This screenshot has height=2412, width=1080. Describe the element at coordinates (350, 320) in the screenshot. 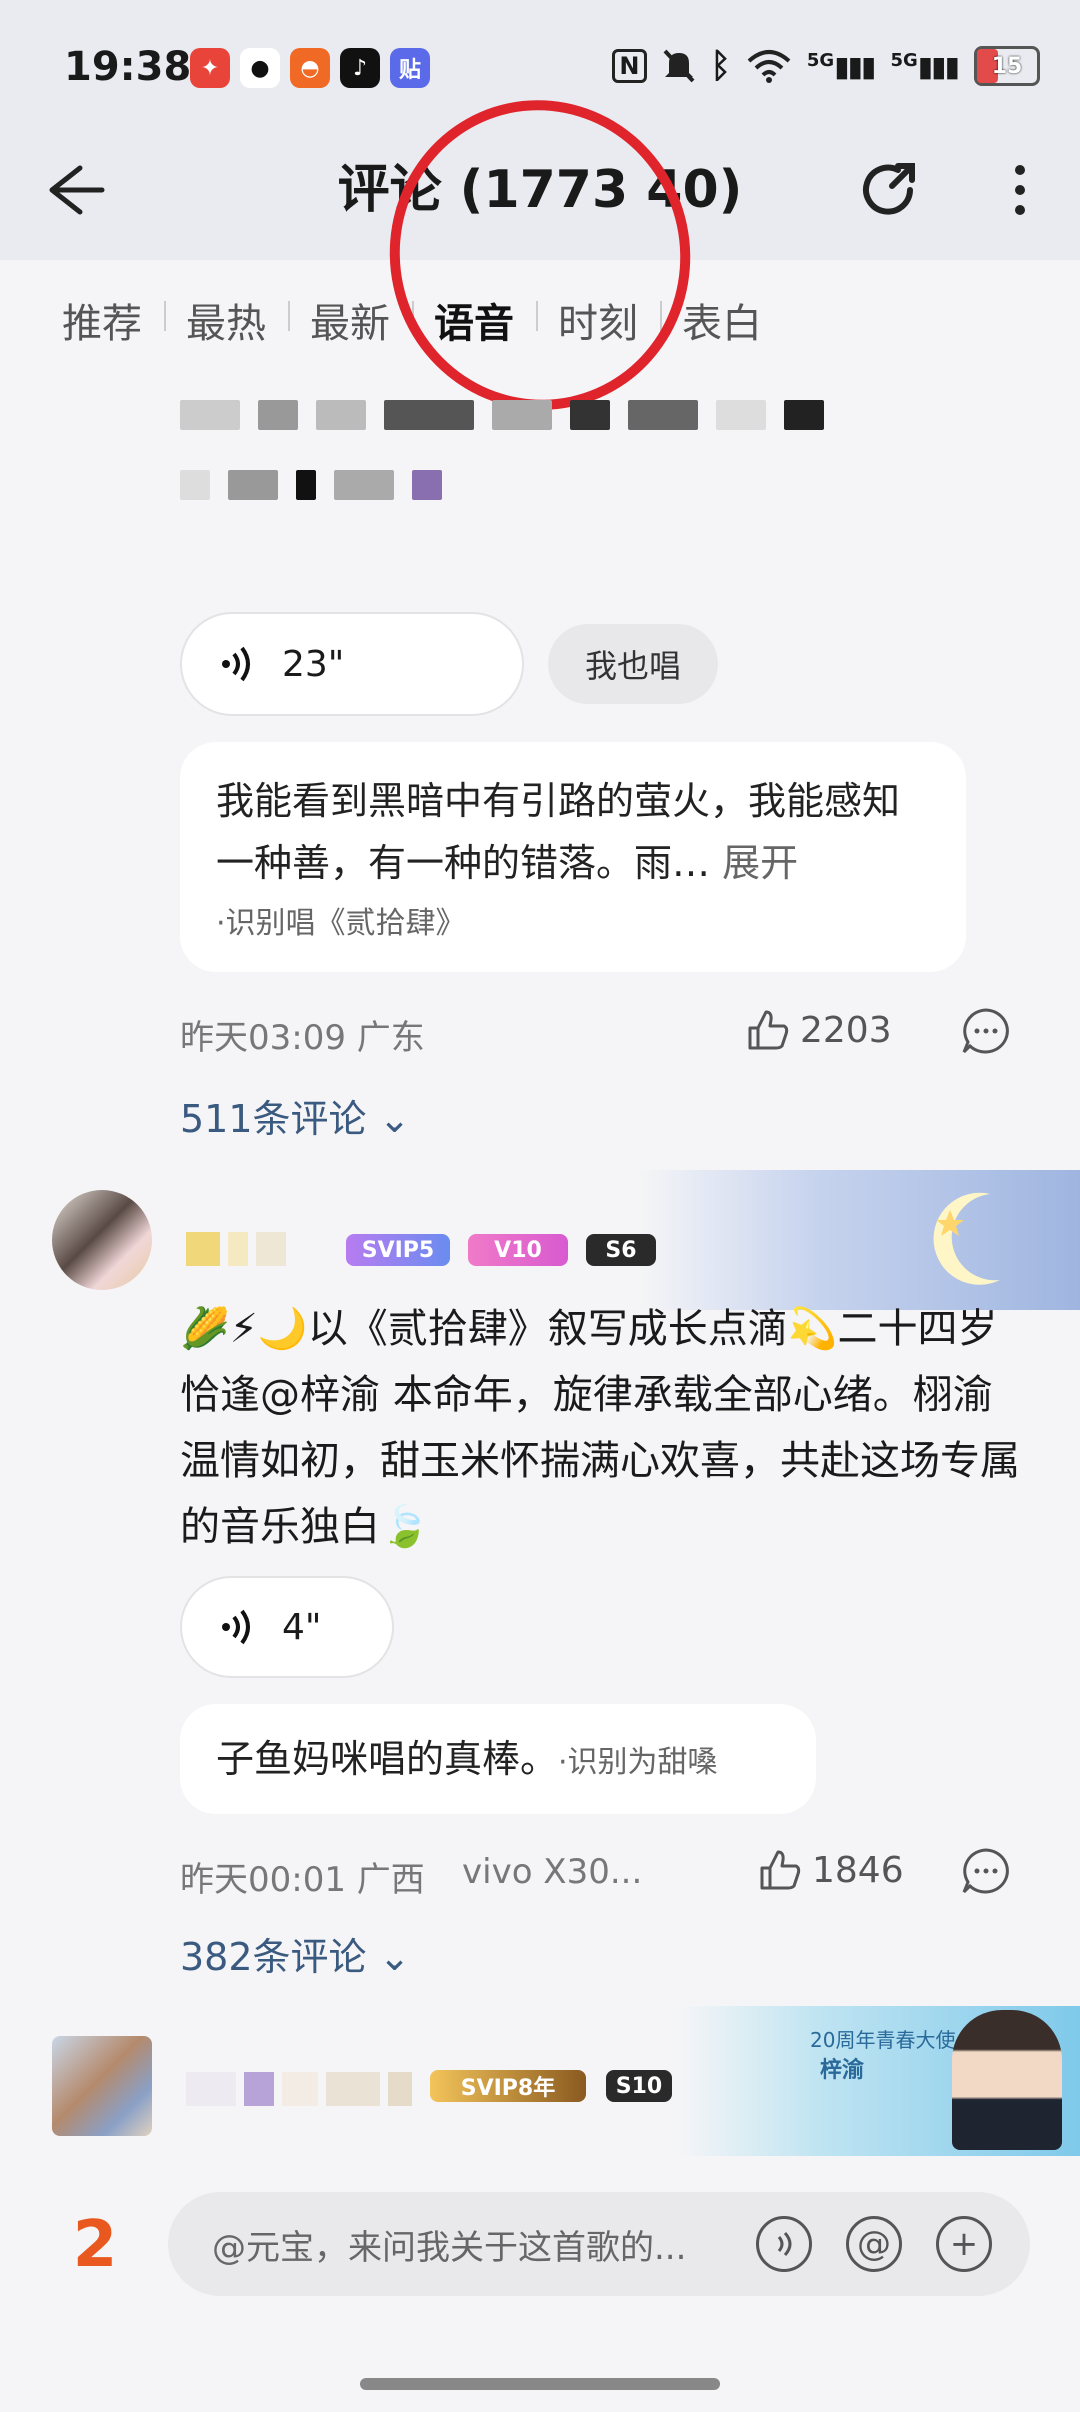

I see `tab-newest: 最新` at that location.